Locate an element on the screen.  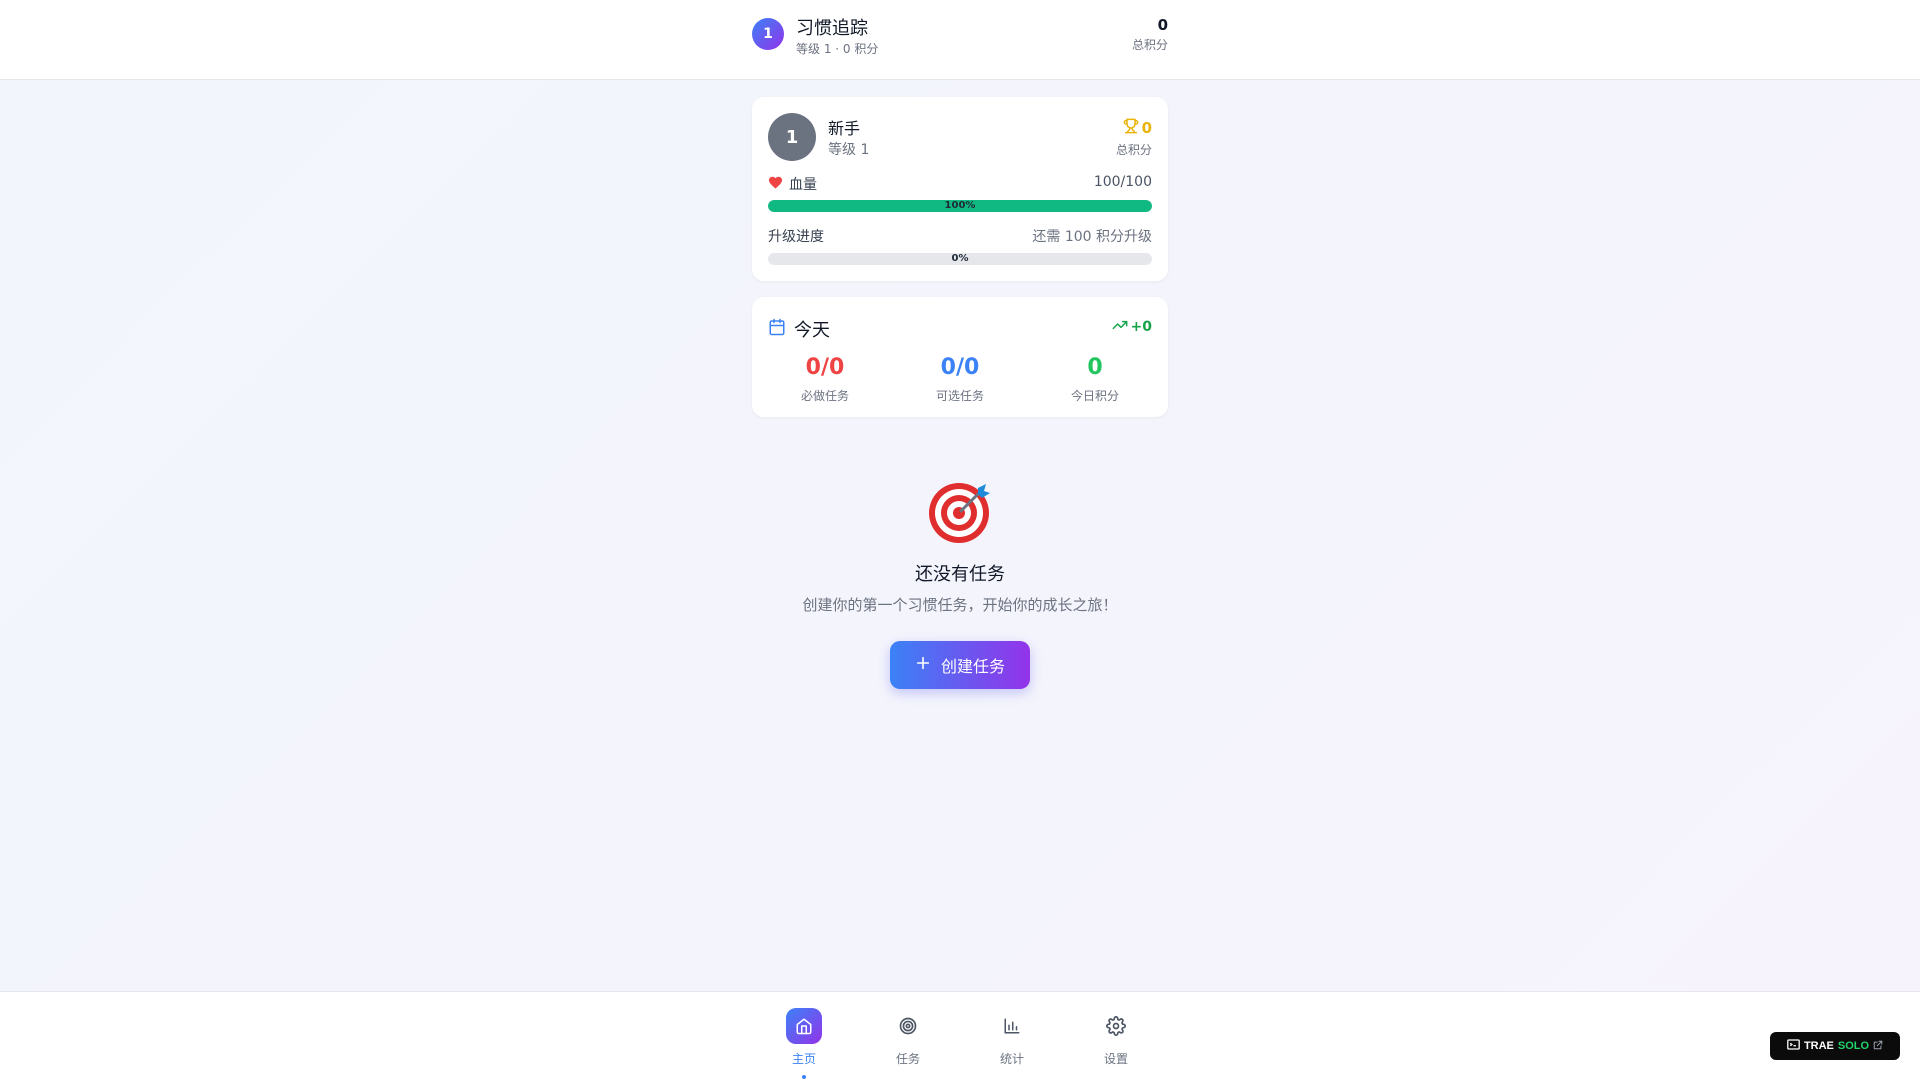
xp-progress-bar: 0% is located at coordinates (960, 259).